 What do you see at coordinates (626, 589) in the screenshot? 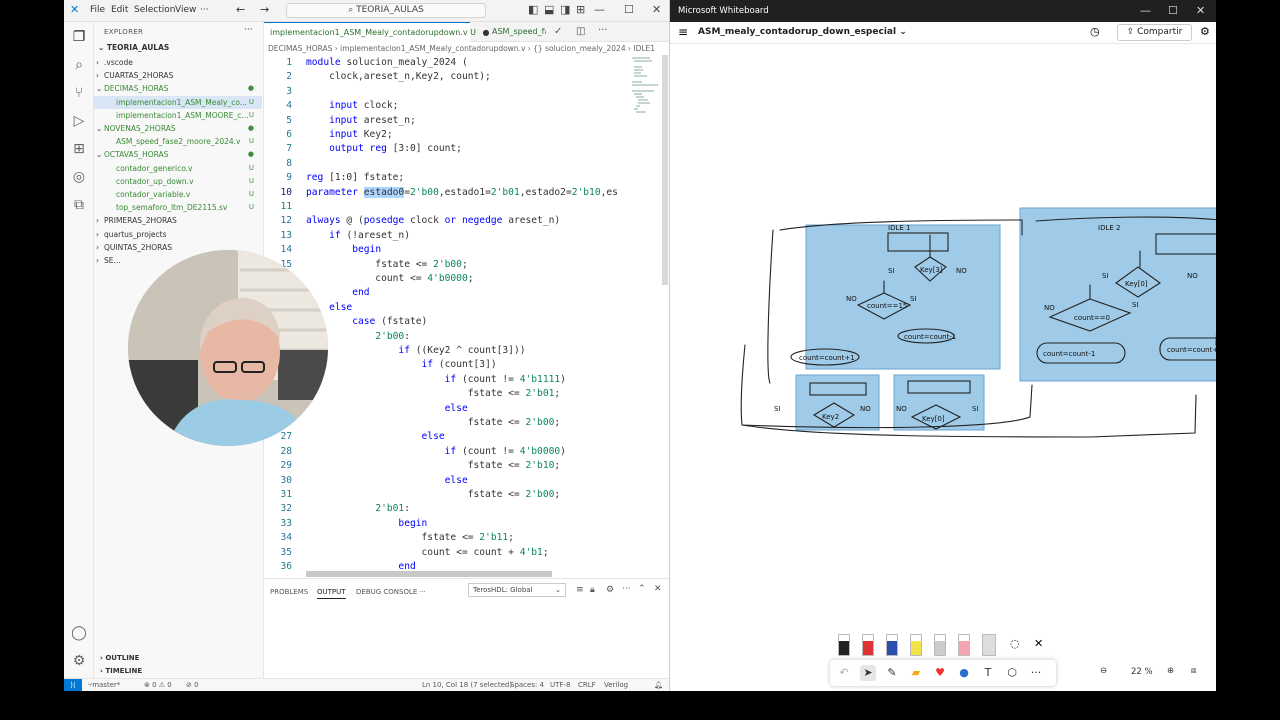
I see `panel-more-icon: ···` at bounding box center [626, 589].